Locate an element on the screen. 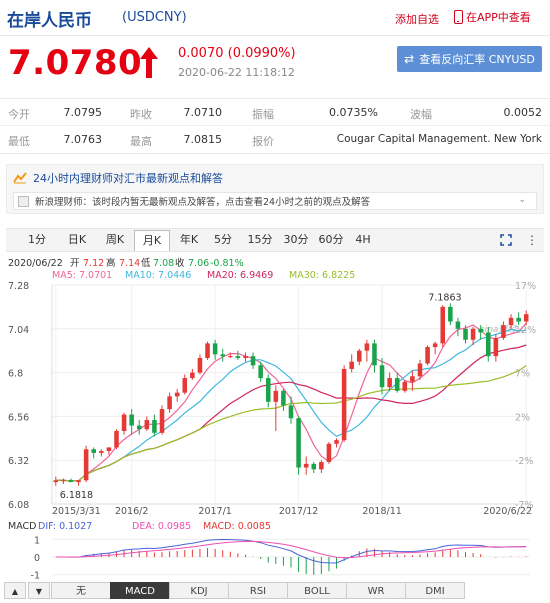  news-header: 24小时内理财师对汇市最新观点和解答 is located at coordinates (118, 178).